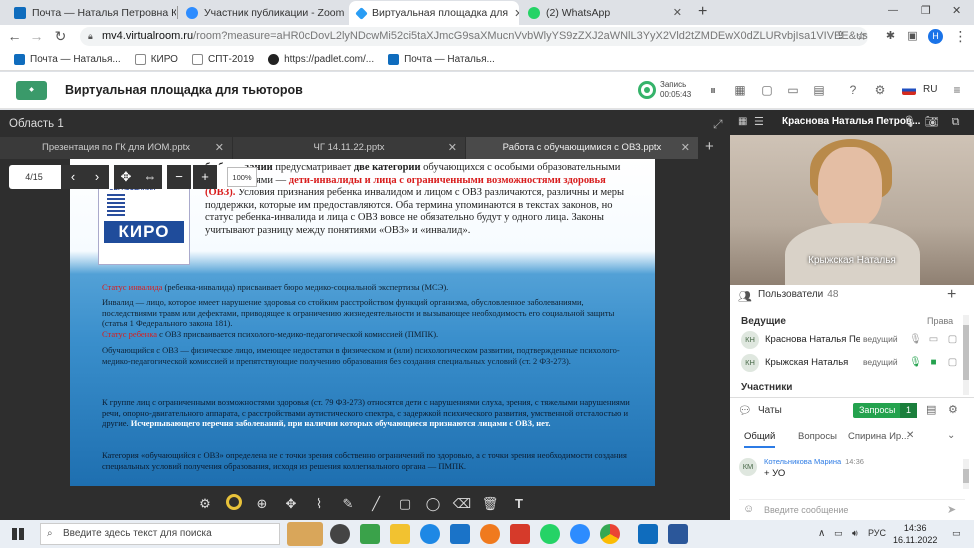  What do you see at coordinates (490, 504) in the screenshot?
I see `trash-icon: 🗑︎` at bounding box center [490, 504].